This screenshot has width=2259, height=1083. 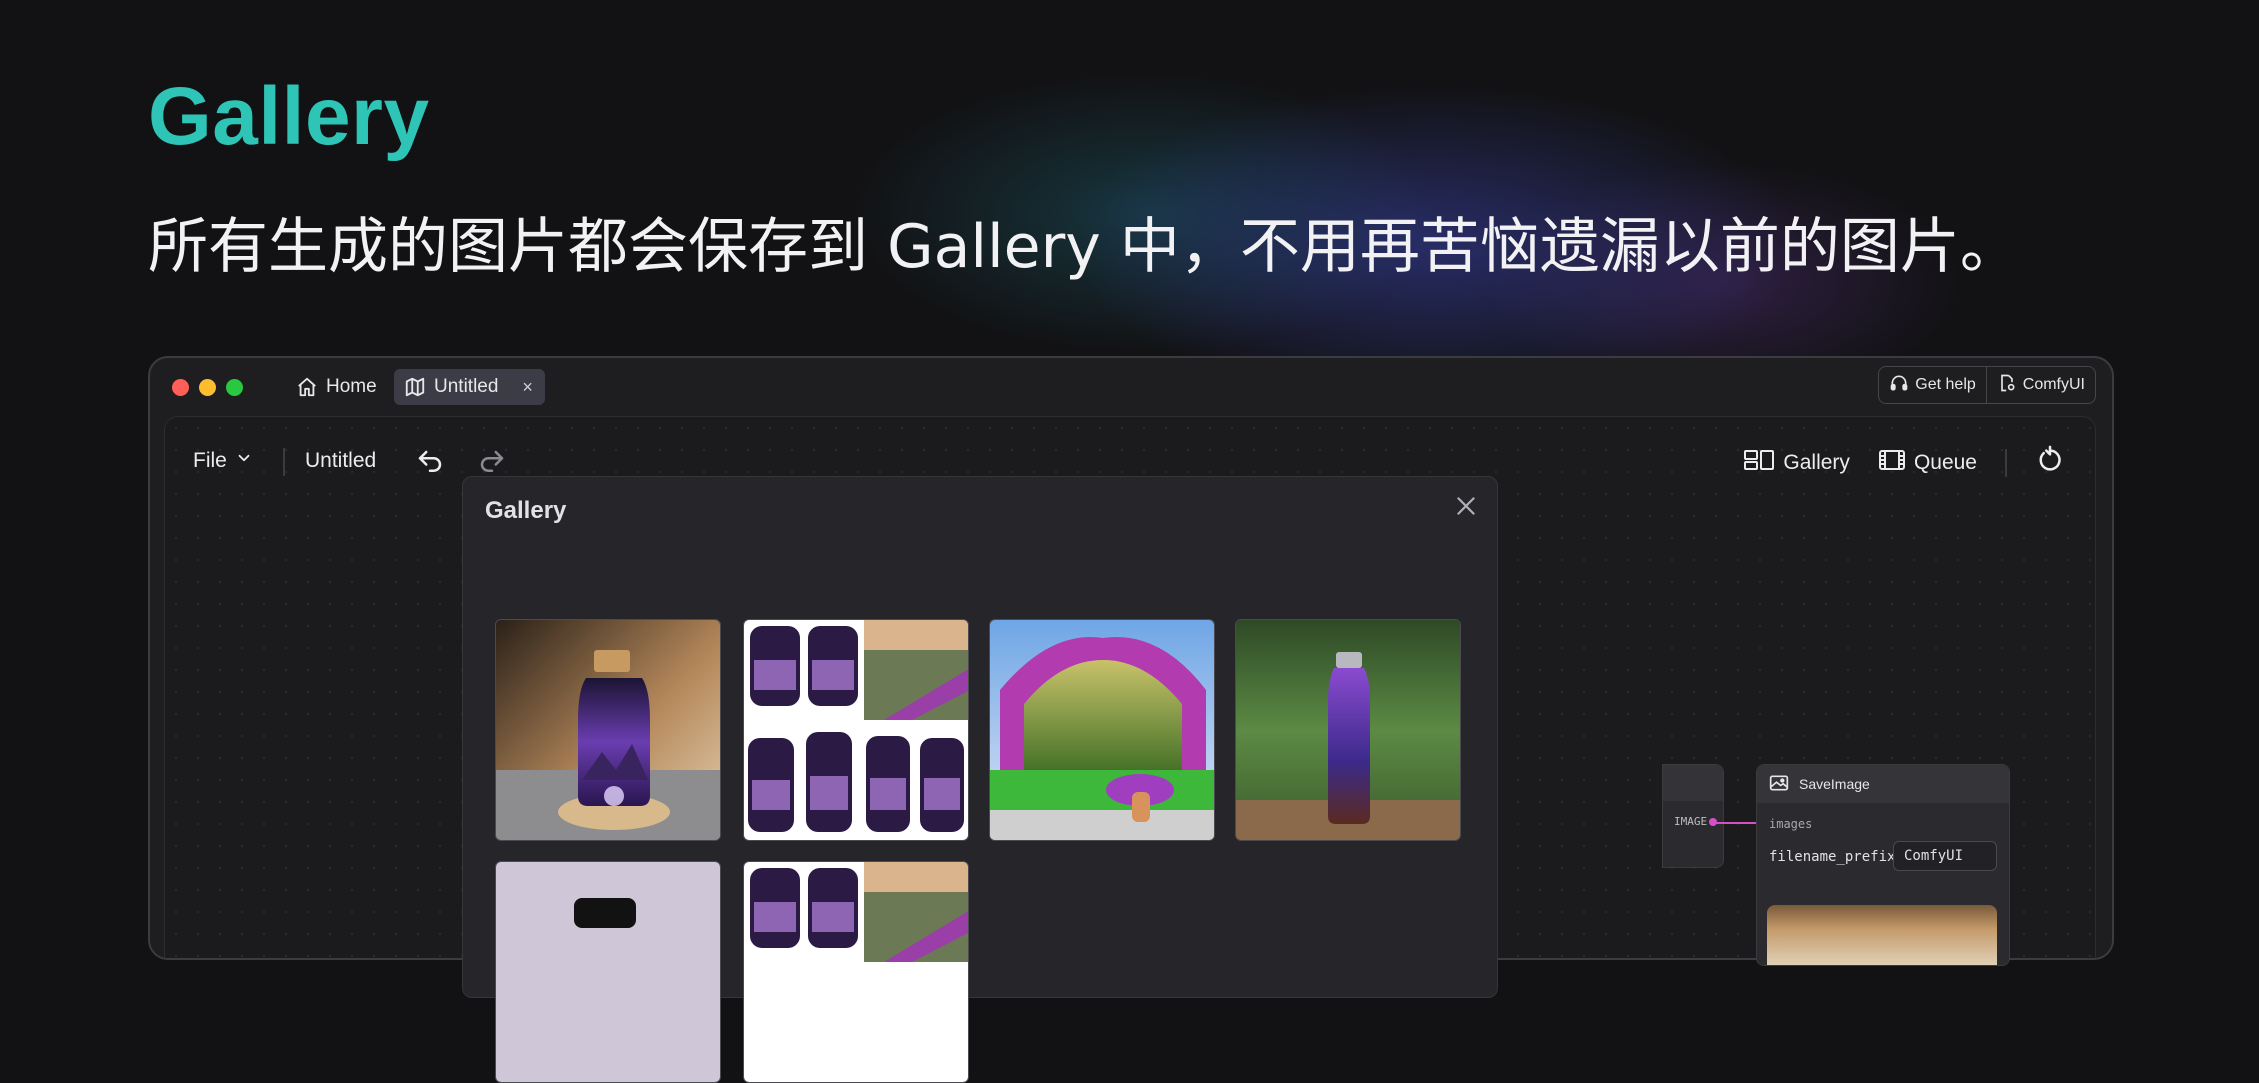 What do you see at coordinates (1834, 784) in the screenshot?
I see `save-image-title: SaveImage` at bounding box center [1834, 784].